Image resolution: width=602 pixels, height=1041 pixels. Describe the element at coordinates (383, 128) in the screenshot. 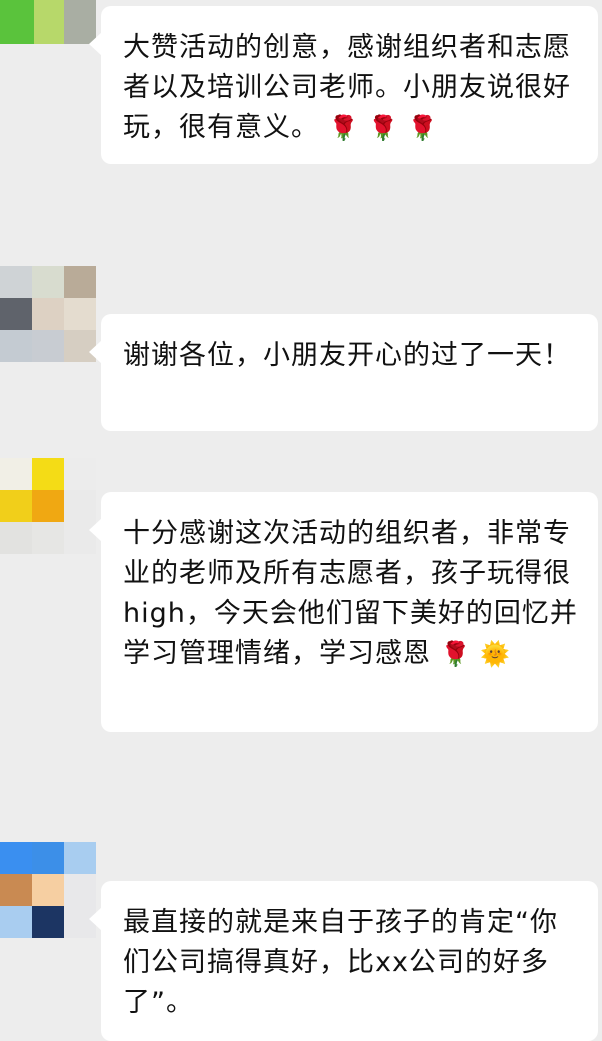

I see `rose-emoji-icon: 🌹 🌹 🌹` at that location.